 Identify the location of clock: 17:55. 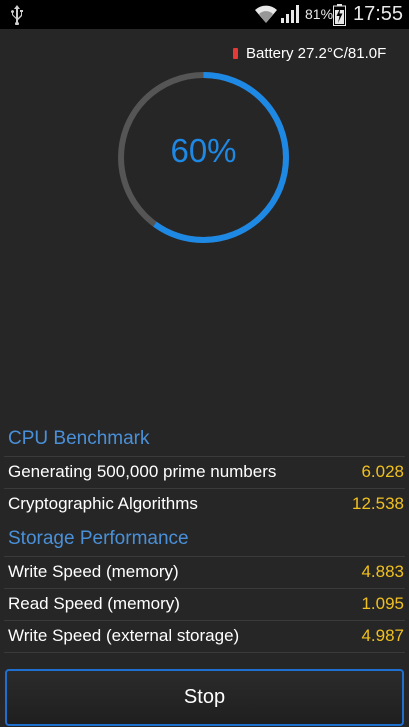
(378, 14).